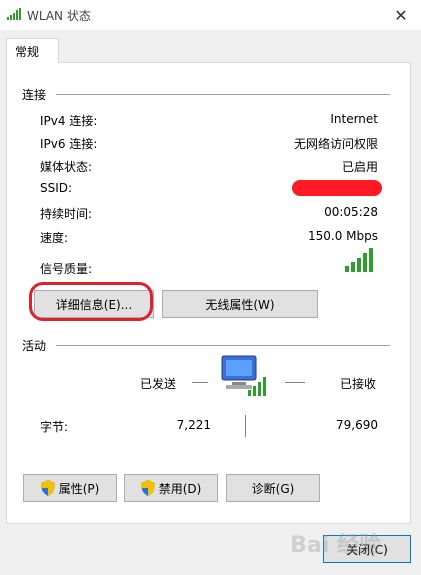  I want to click on wireless-properties-label: 无线属性(W), so click(240, 304).